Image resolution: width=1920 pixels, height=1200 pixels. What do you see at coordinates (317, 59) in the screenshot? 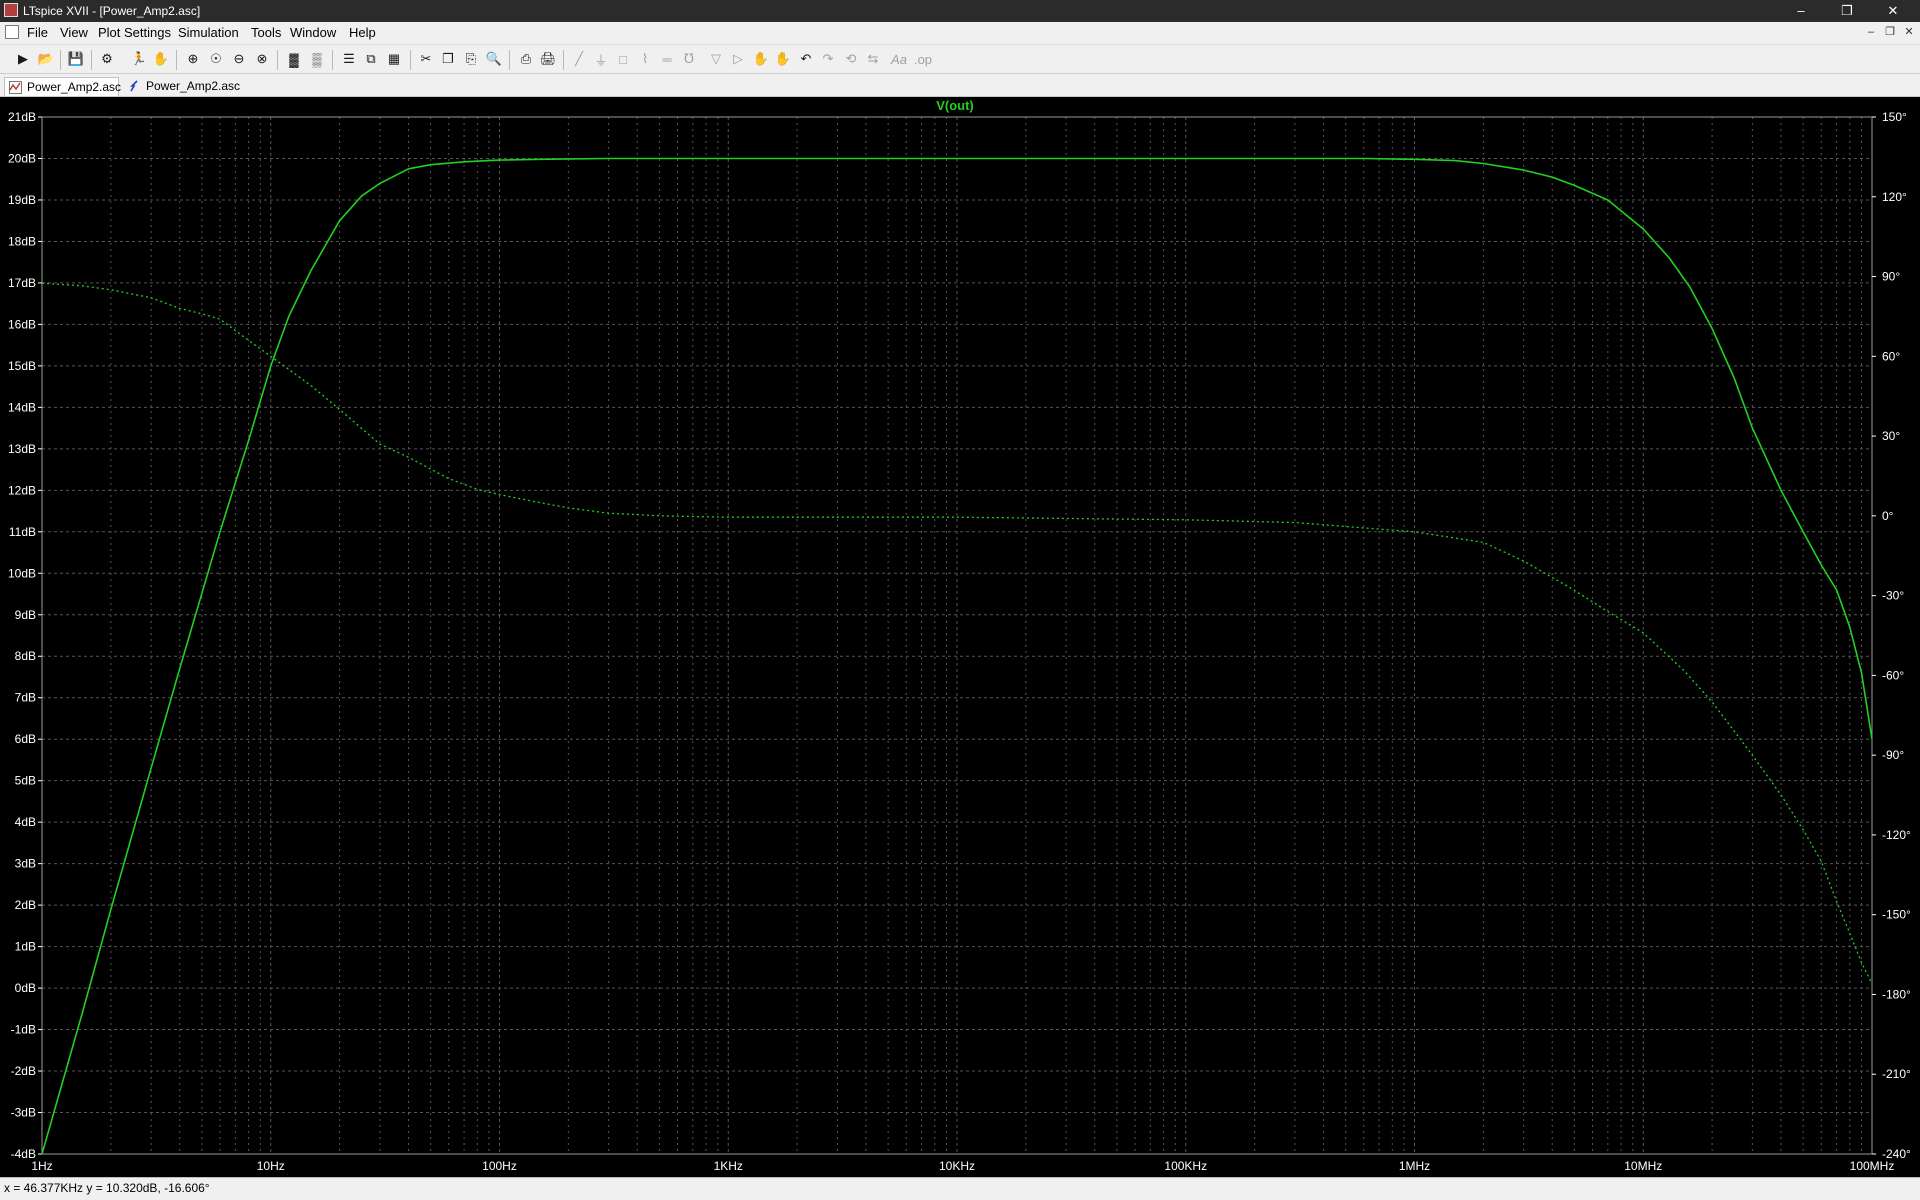
I see `add-trace-icon: ▒` at bounding box center [317, 59].